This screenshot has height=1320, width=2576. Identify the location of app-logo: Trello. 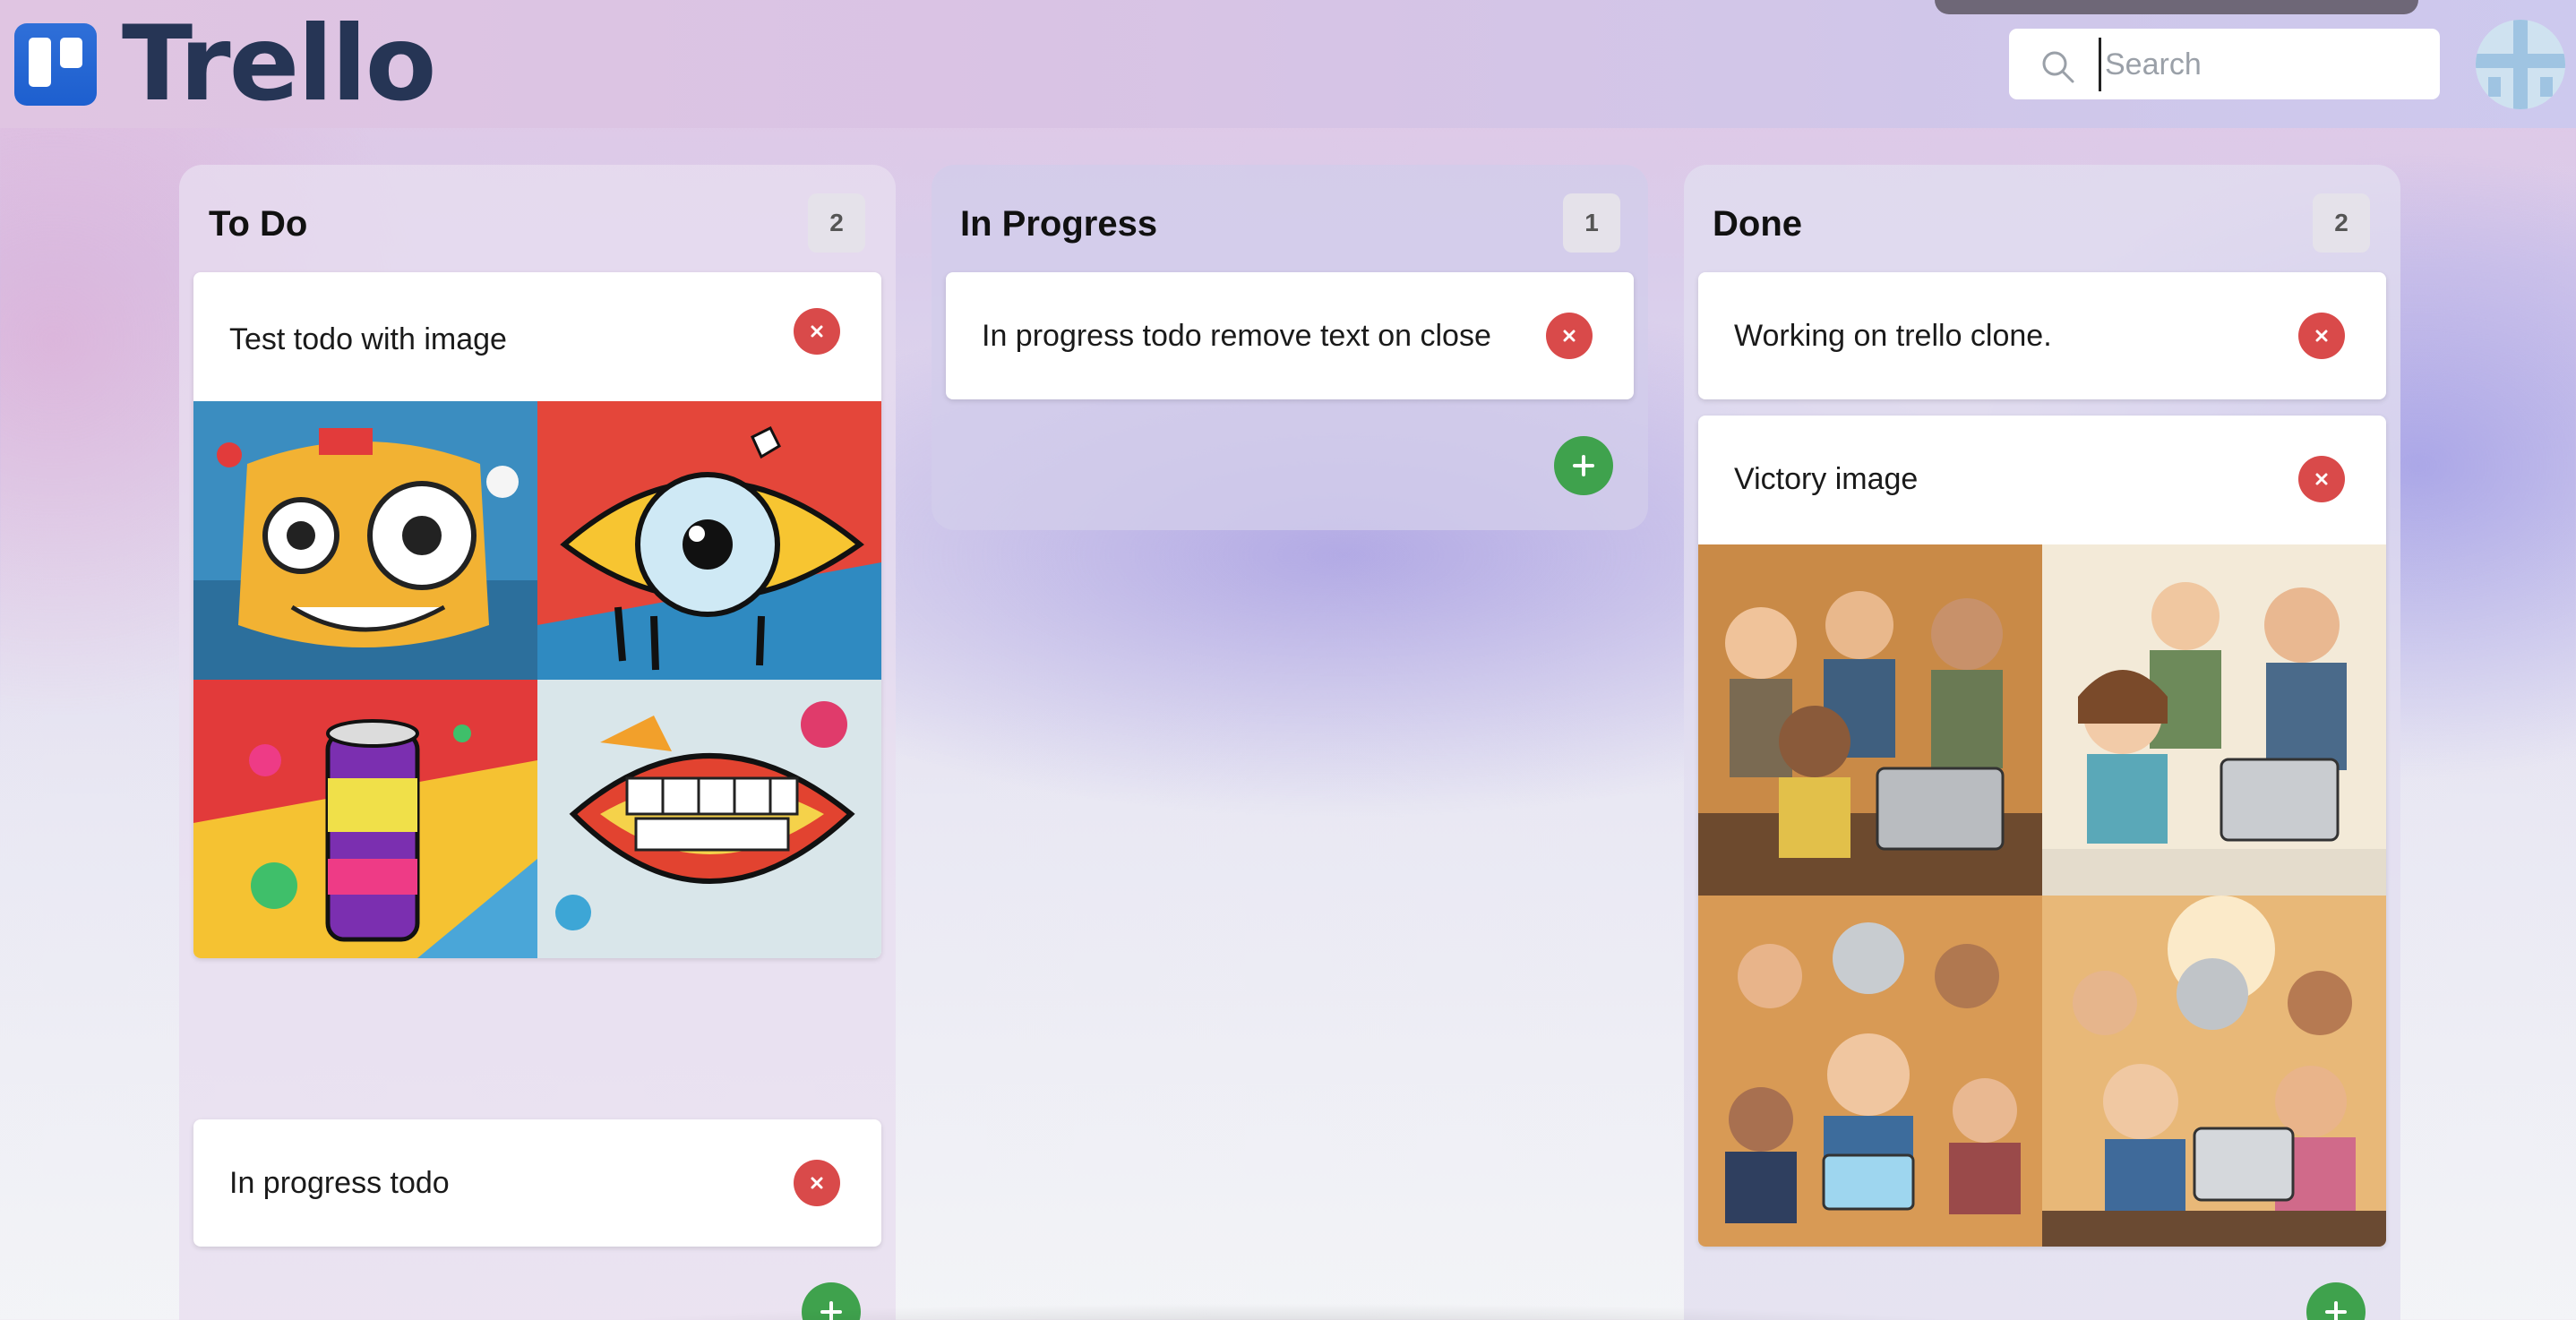
(225, 64).